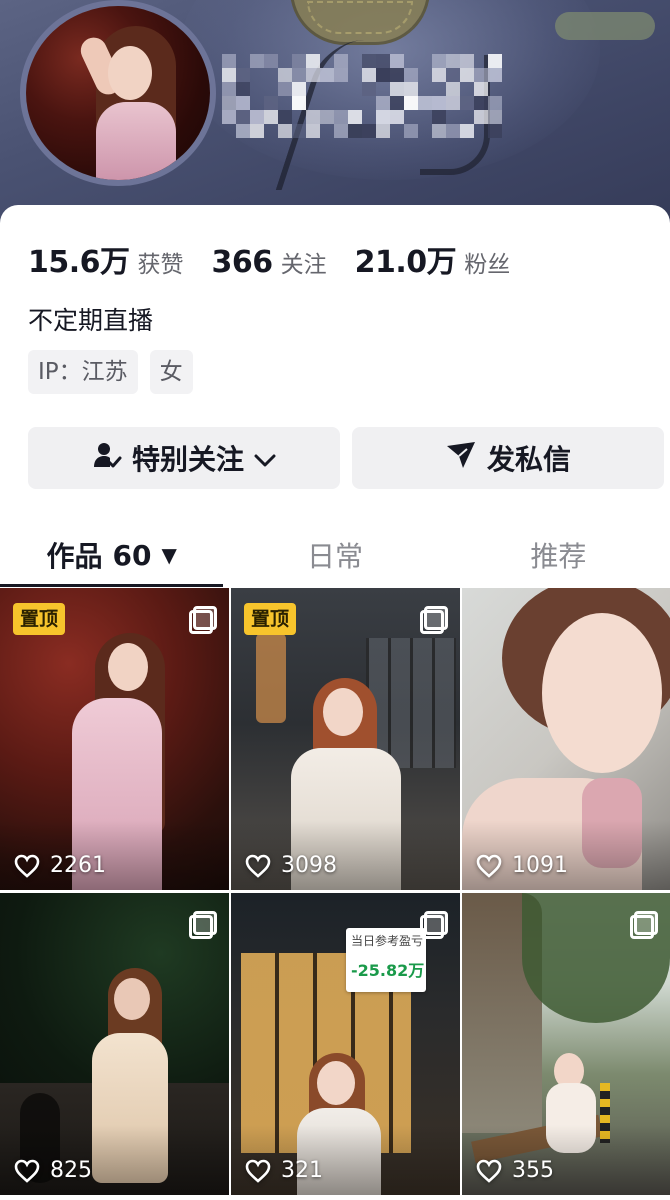  What do you see at coordinates (171, 372) in the screenshot?
I see `gender-tag: 女` at bounding box center [171, 372].